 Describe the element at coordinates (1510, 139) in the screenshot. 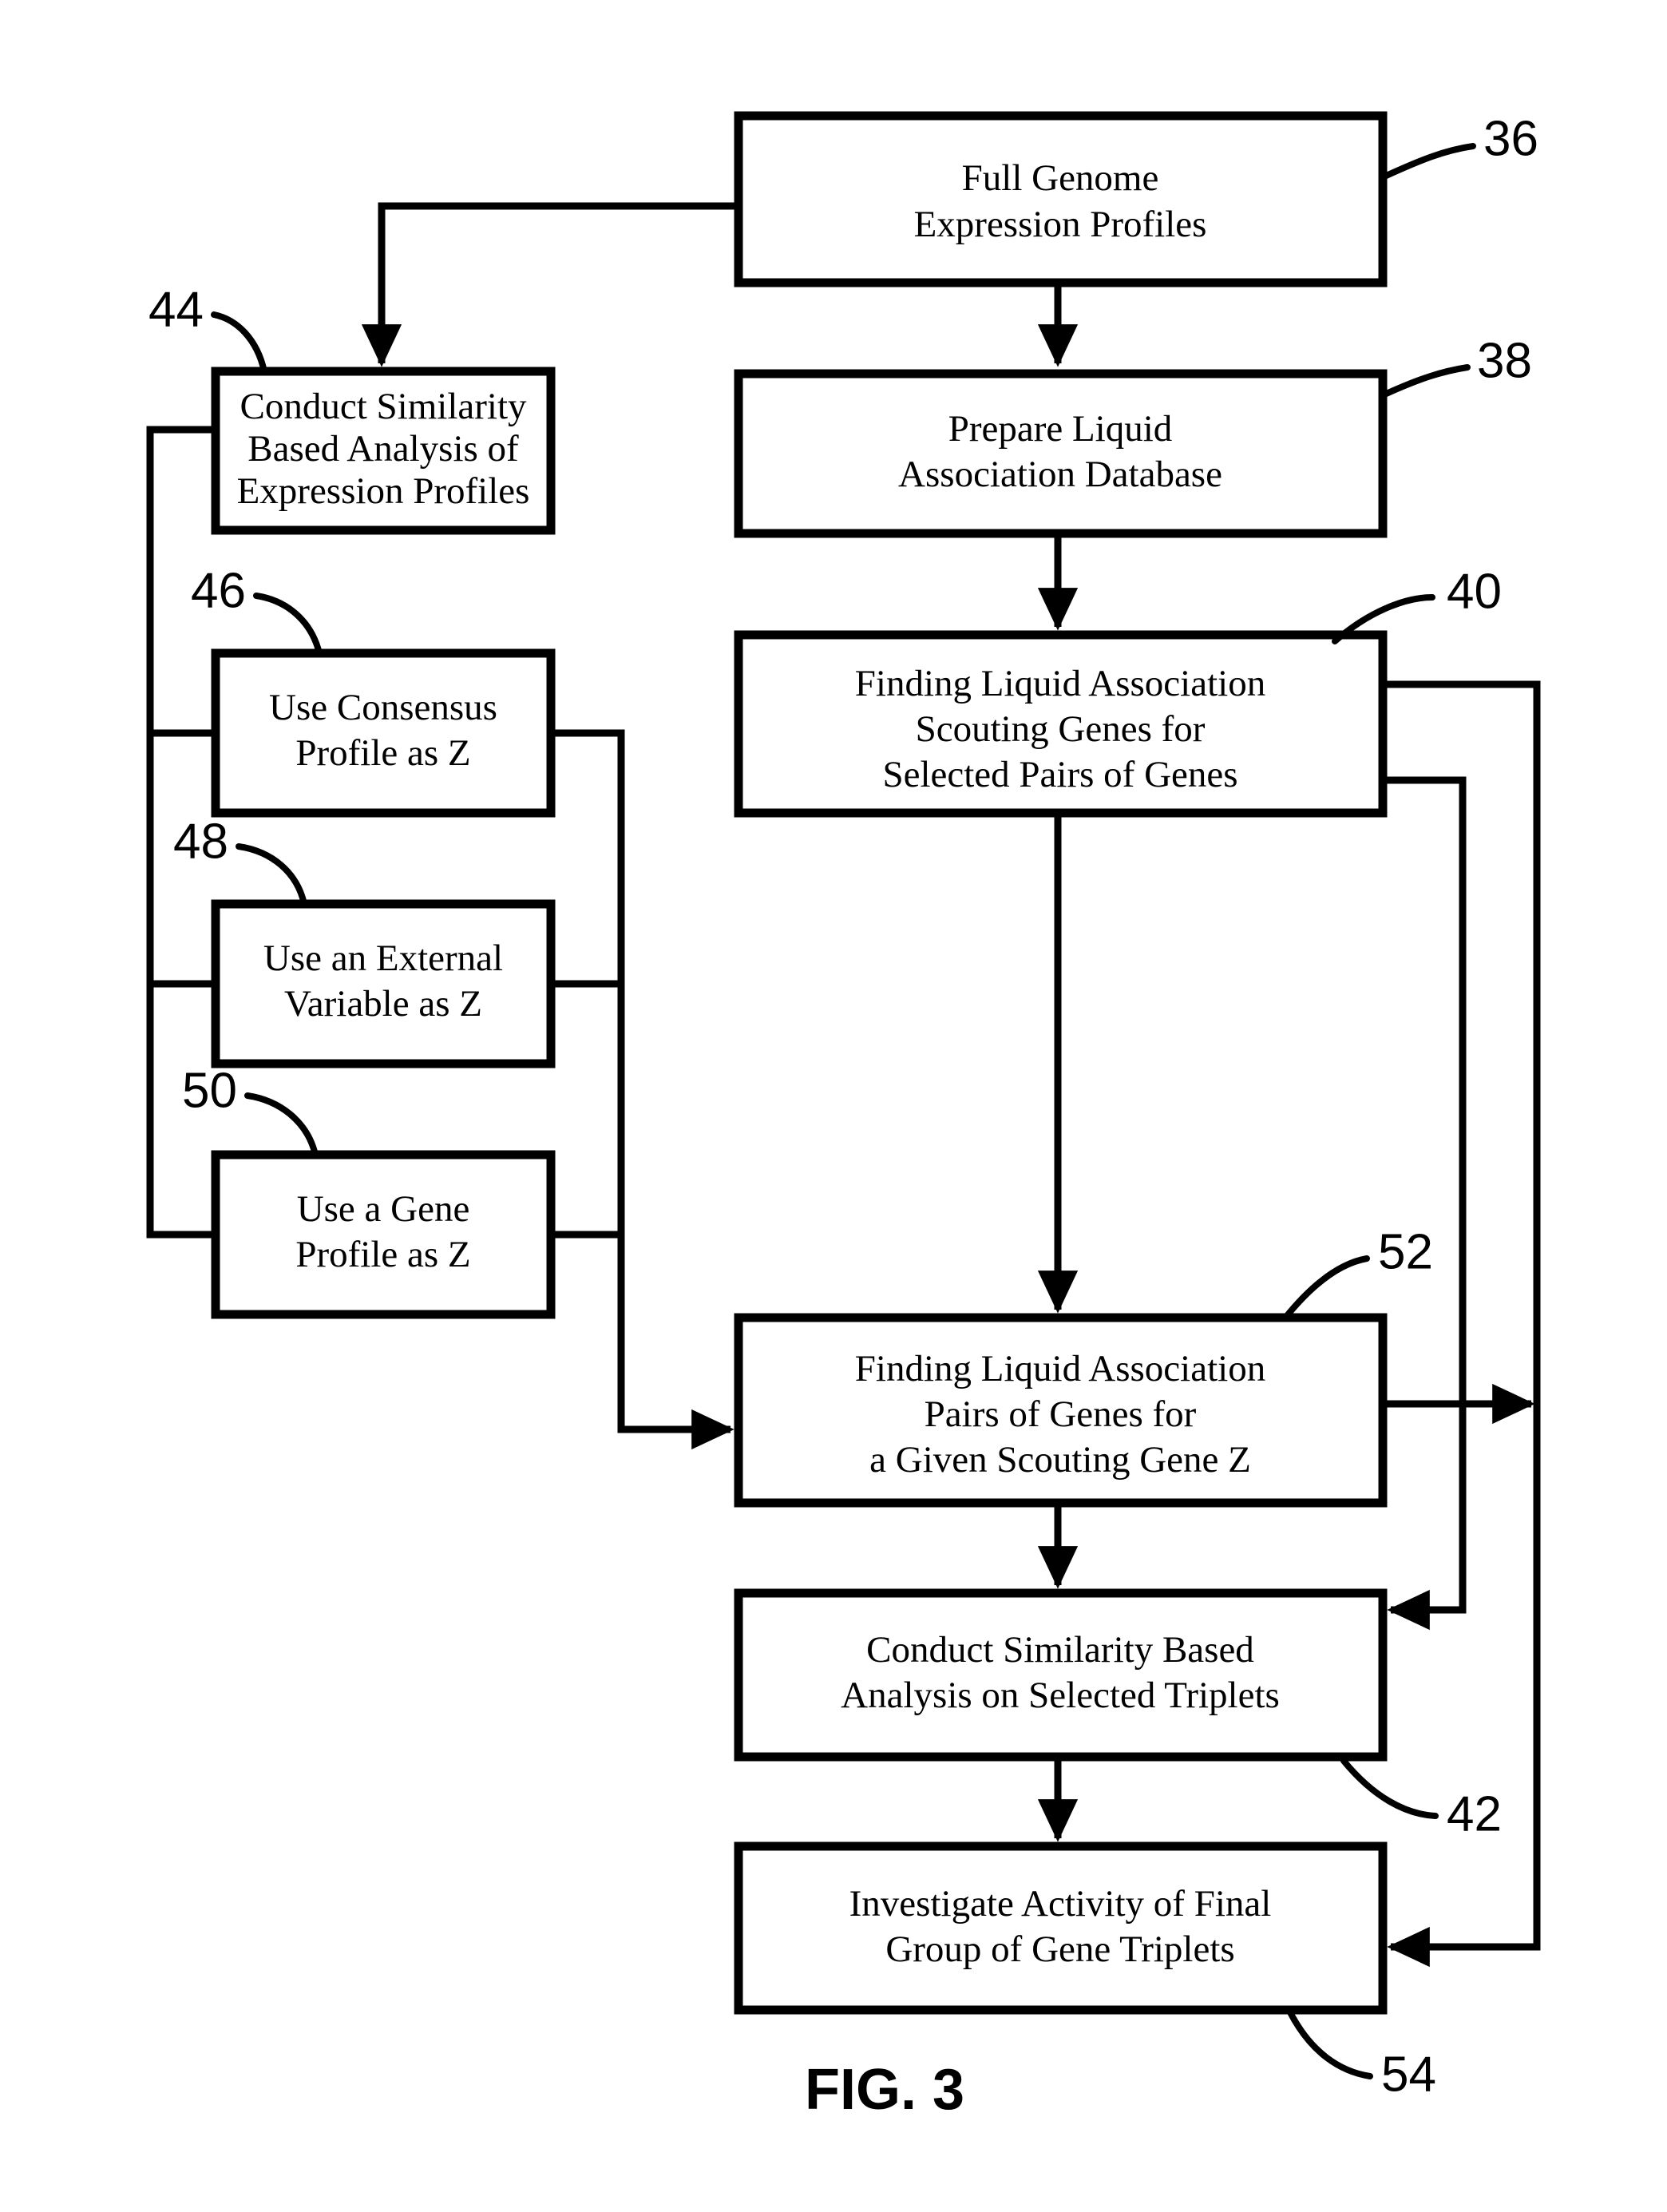

I see `ref-label-36: 36` at that location.